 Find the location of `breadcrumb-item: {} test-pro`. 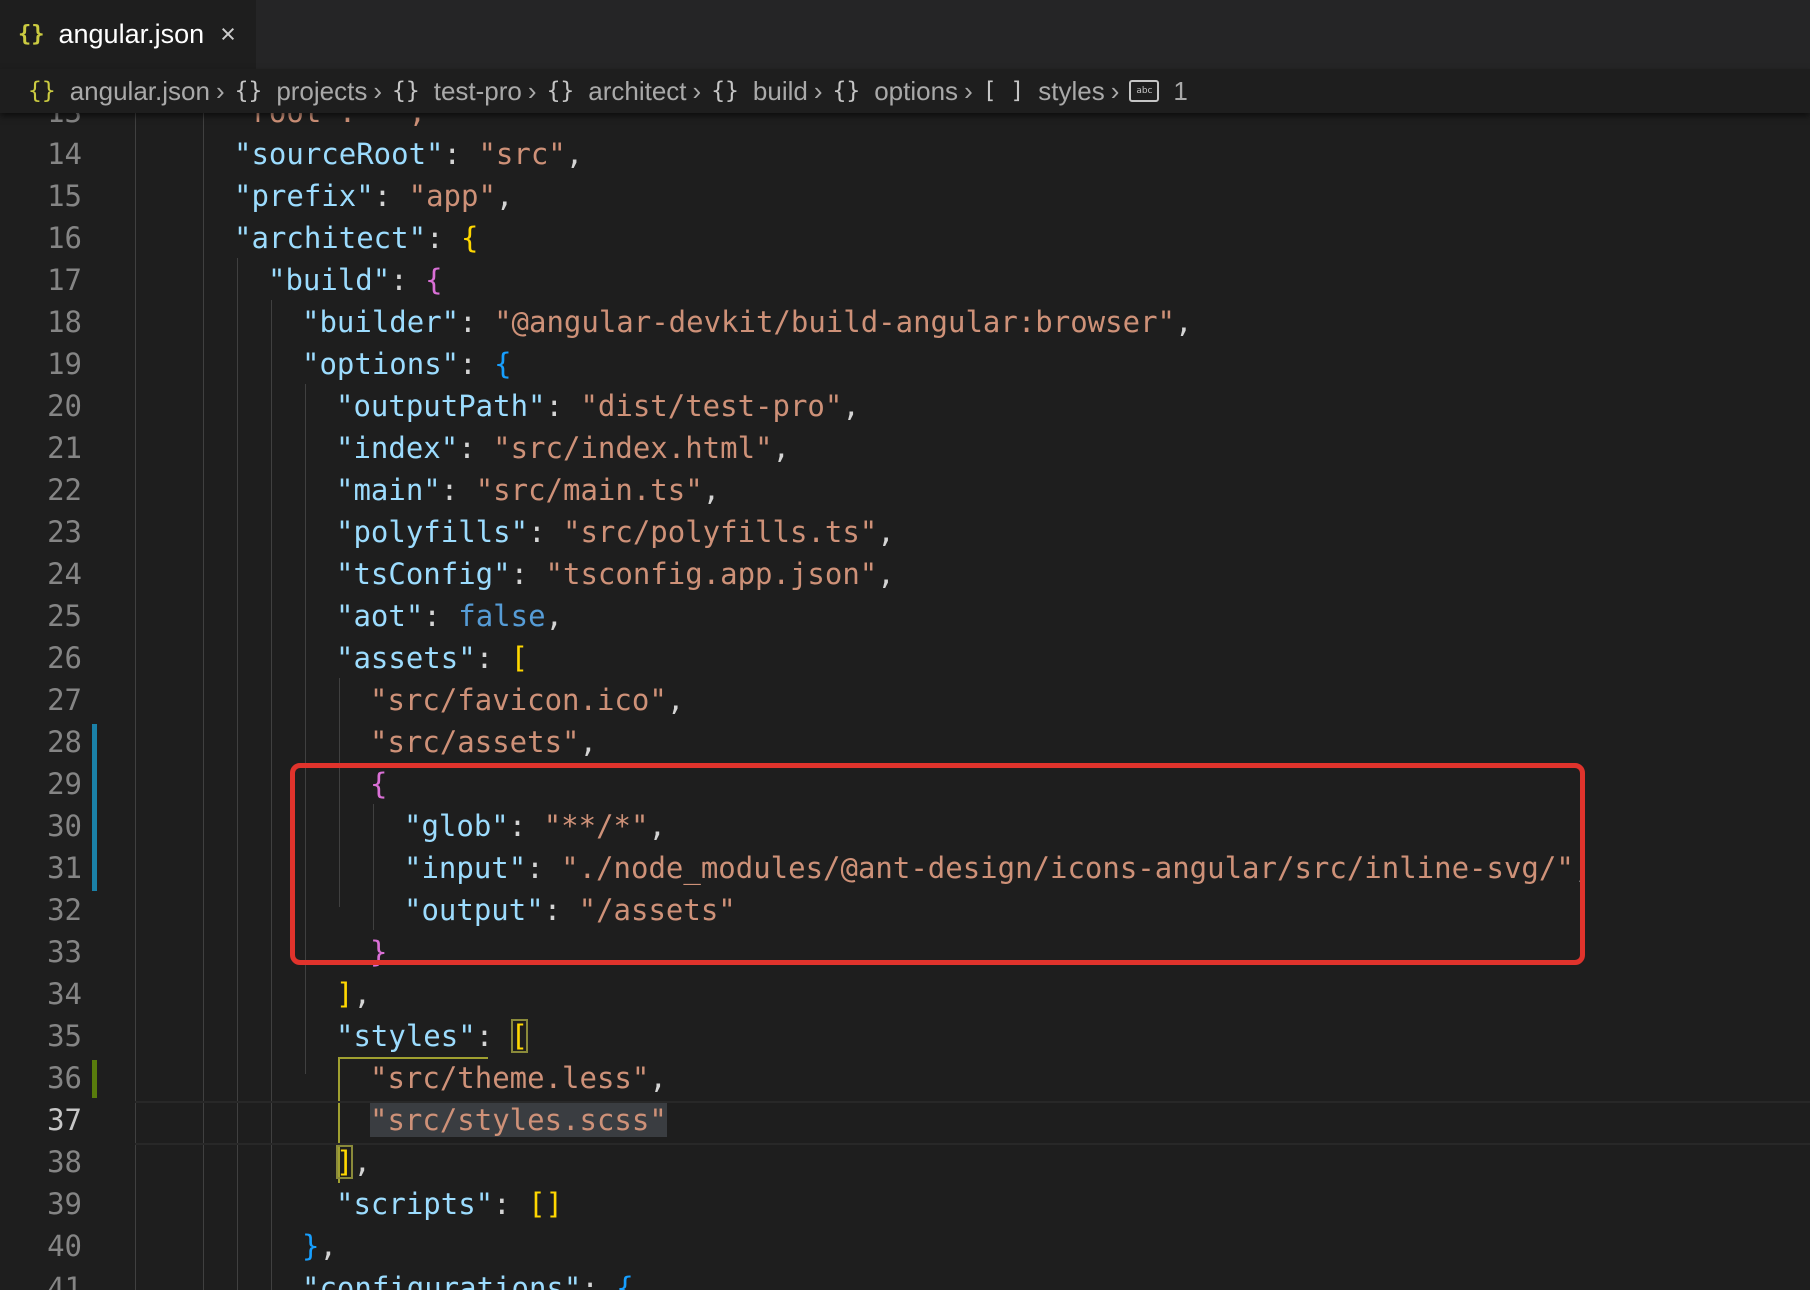

breadcrumb-item: {} test-pro is located at coordinates (457, 91).